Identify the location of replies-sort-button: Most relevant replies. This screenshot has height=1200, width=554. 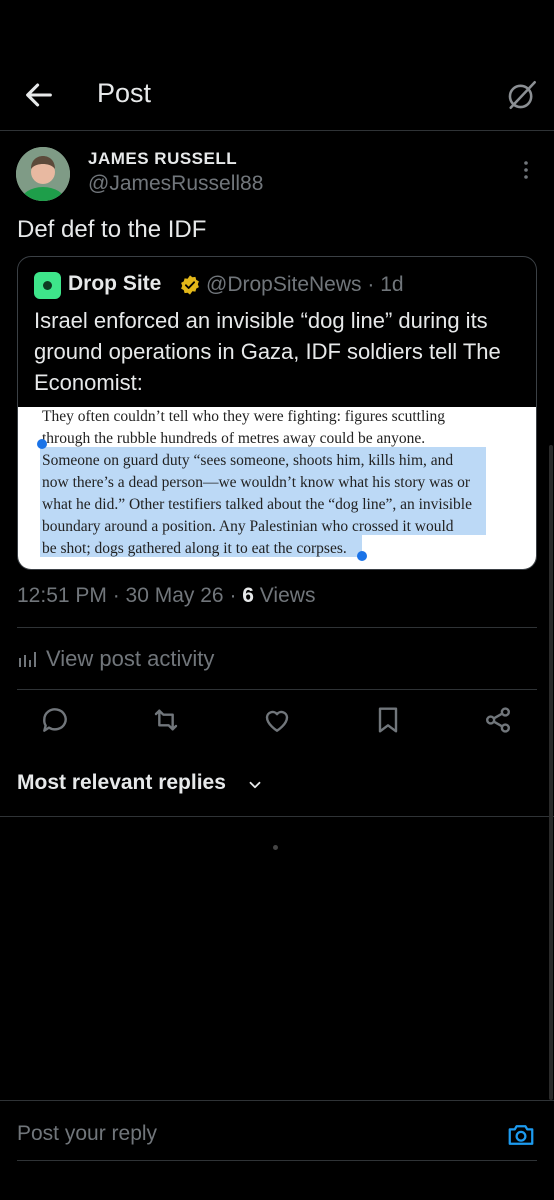
(121, 783).